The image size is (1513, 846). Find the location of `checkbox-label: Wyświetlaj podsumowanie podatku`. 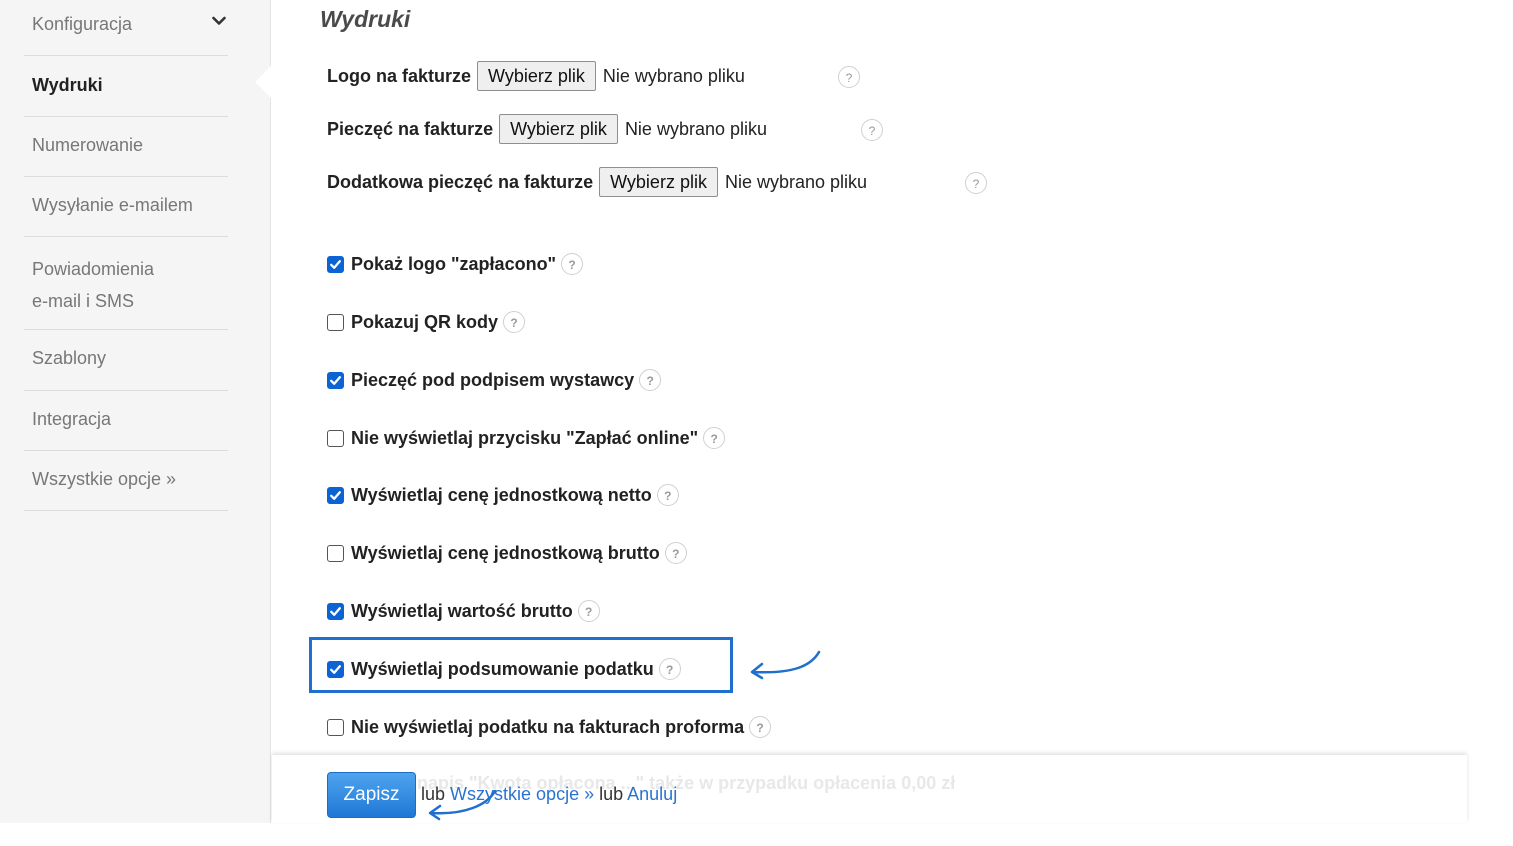

checkbox-label: Wyświetlaj podsumowanie podatku is located at coordinates (502, 668).